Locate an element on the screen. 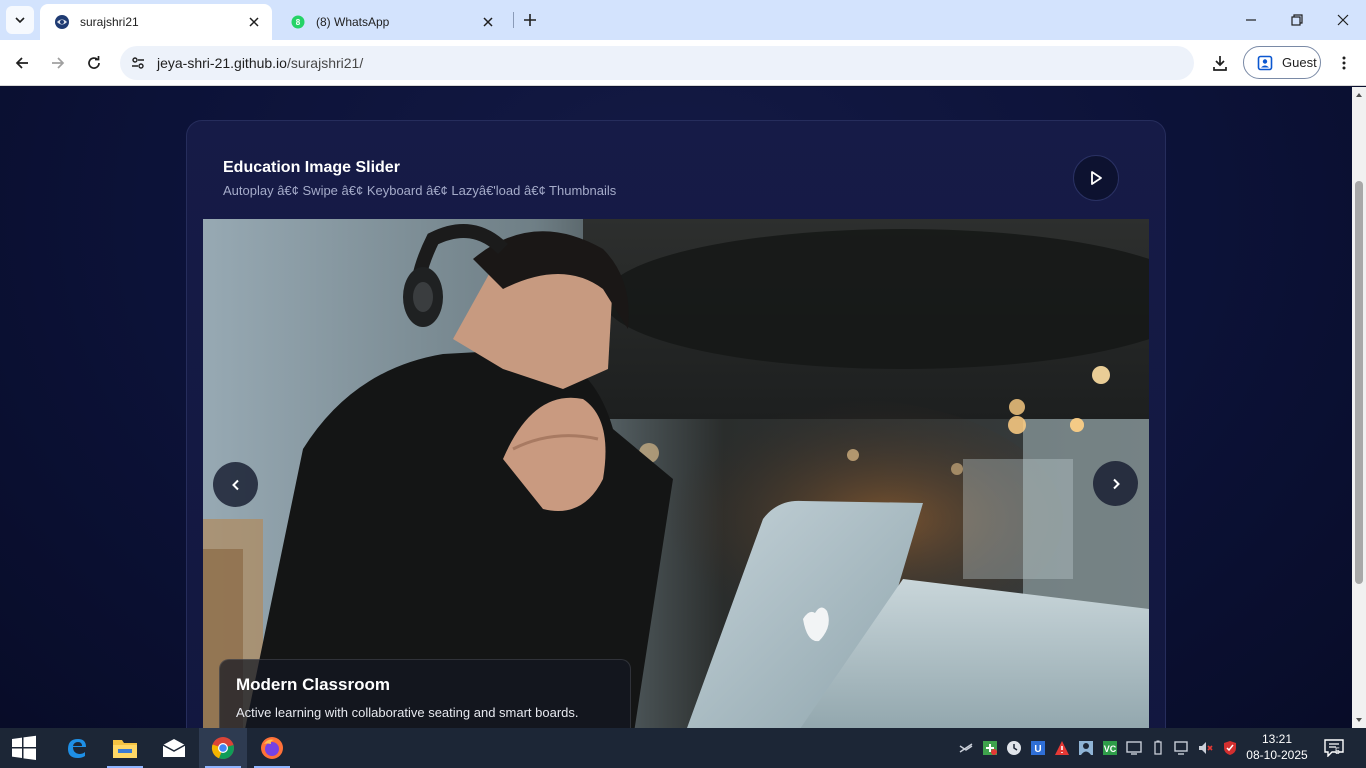 The image size is (1366, 768). clock-time: 13:21 is located at coordinates (1277, 739).